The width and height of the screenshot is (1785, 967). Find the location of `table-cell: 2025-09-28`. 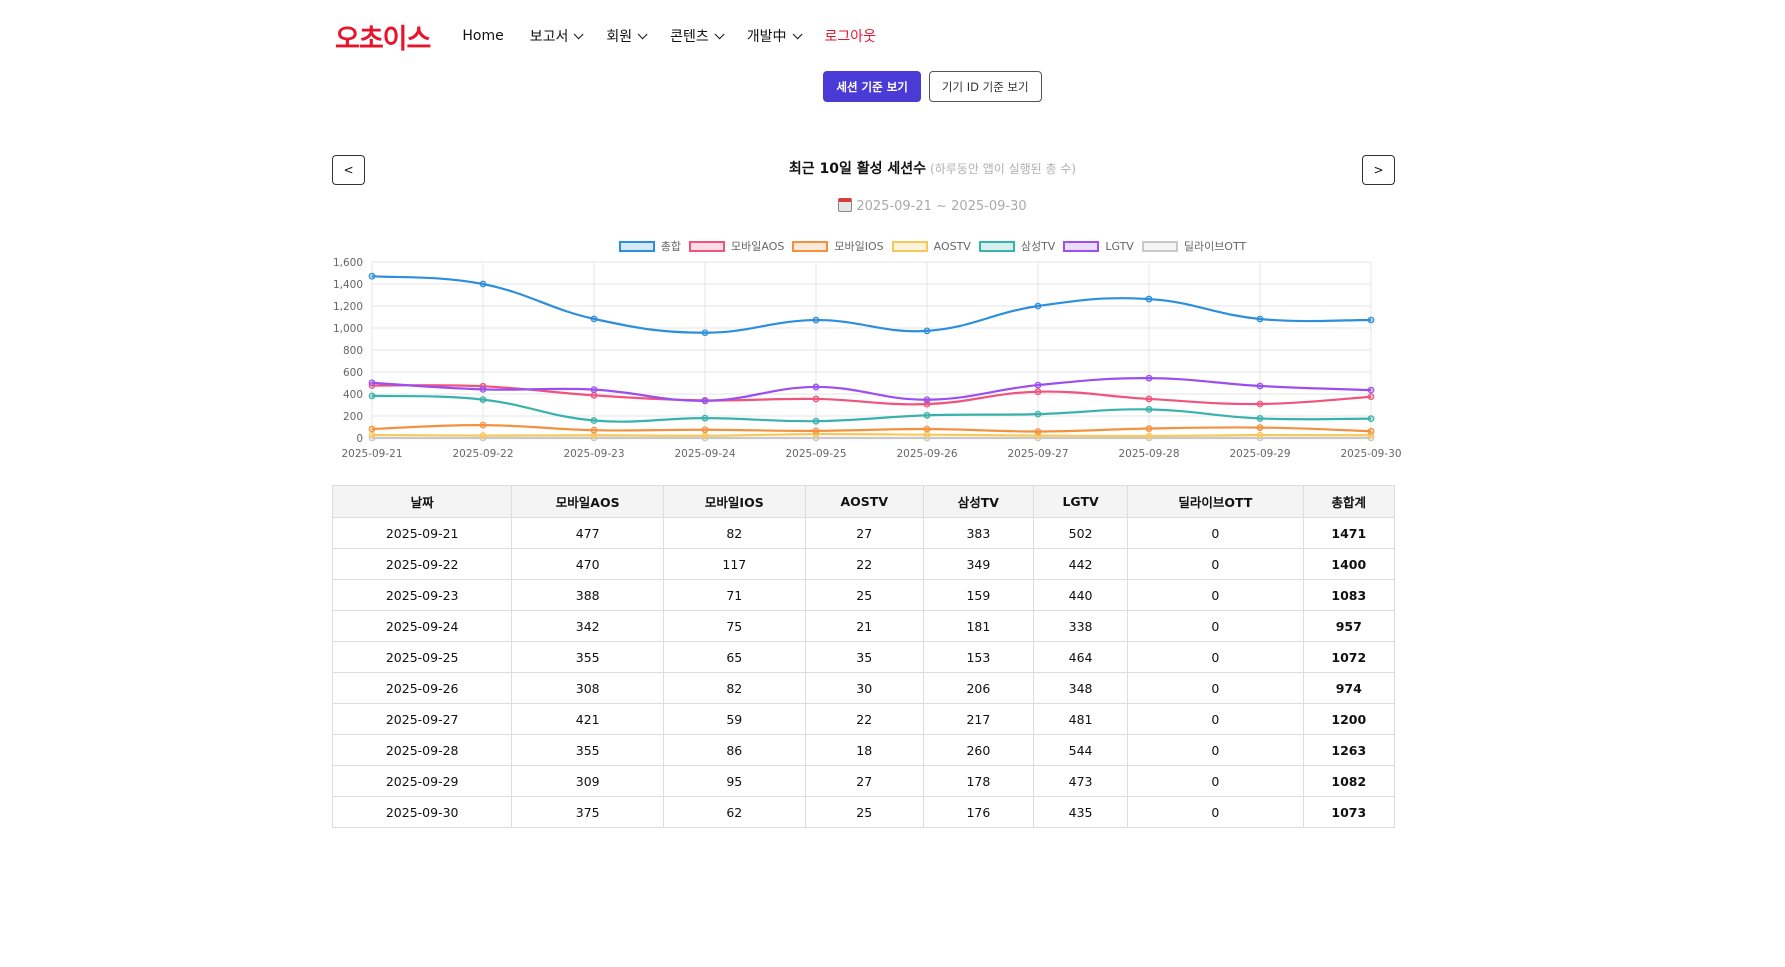

table-cell: 2025-09-28 is located at coordinates (422, 750).